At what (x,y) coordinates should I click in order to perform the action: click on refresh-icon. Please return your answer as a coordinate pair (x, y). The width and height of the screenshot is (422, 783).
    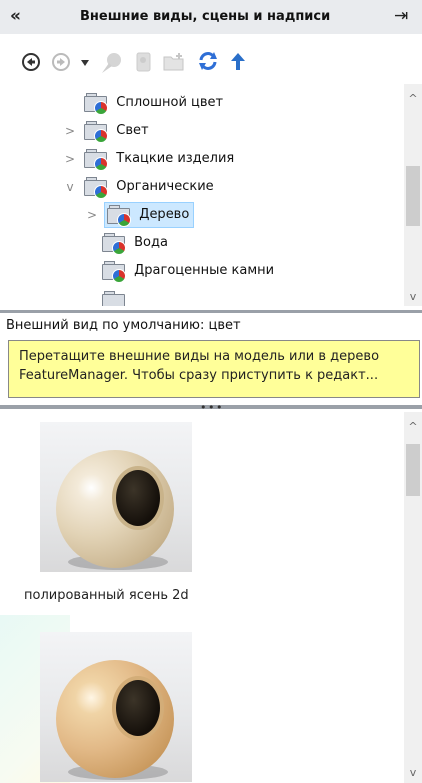
    Looking at the image, I should click on (208, 61).